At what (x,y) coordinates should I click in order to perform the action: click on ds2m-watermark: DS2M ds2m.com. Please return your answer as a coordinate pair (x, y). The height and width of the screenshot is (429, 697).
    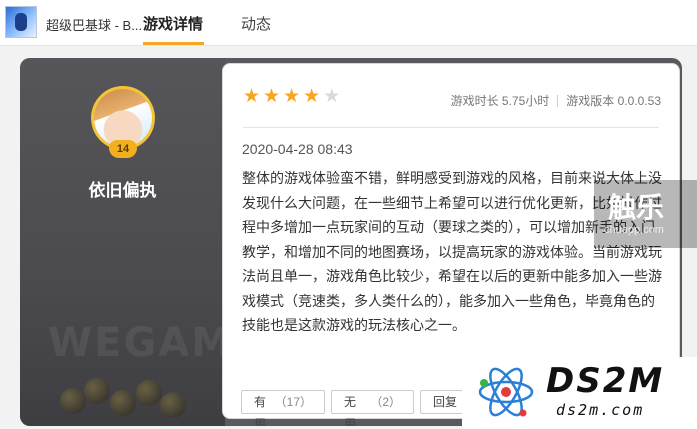
    Looking at the image, I should click on (579, 393).